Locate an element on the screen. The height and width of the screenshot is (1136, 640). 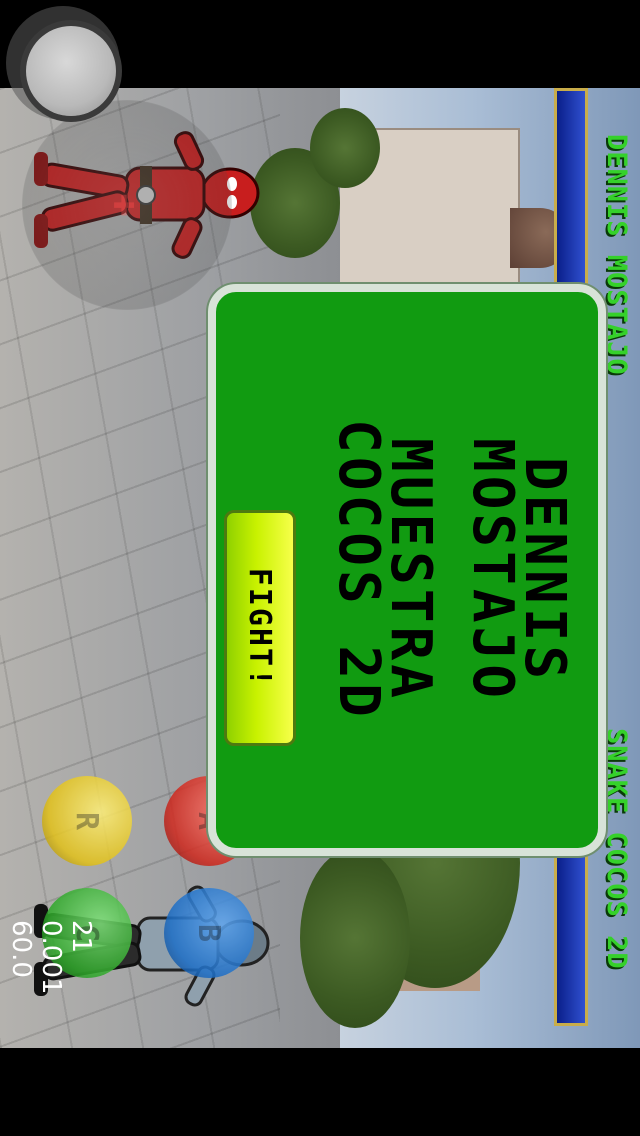
dpad-arrows-icon: ✚ is located at coordinates (127, 205).